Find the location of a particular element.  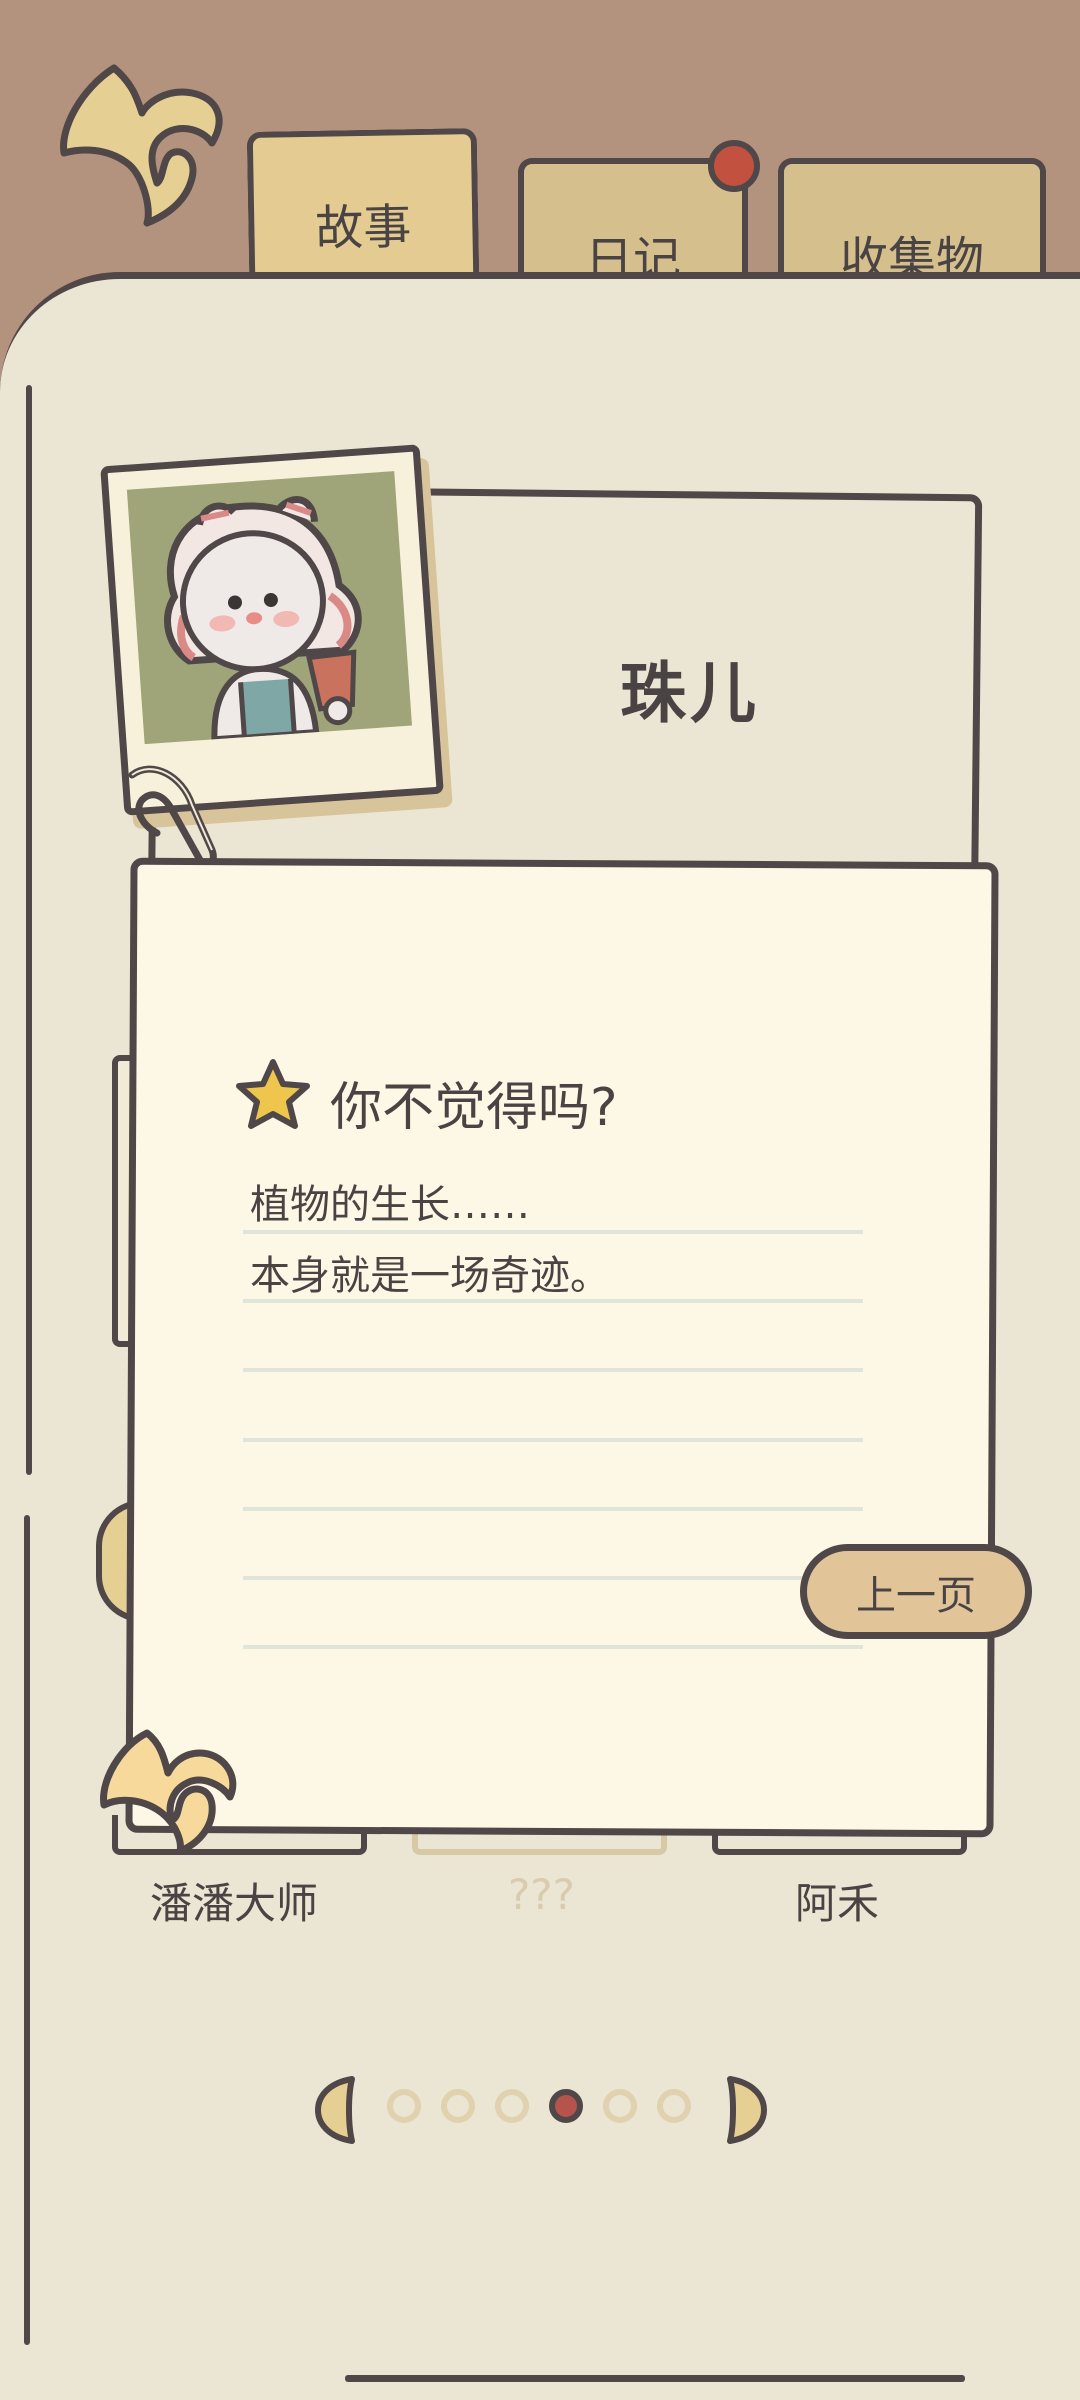

page-margin-line-lower is located at coordinates (27, 1930).